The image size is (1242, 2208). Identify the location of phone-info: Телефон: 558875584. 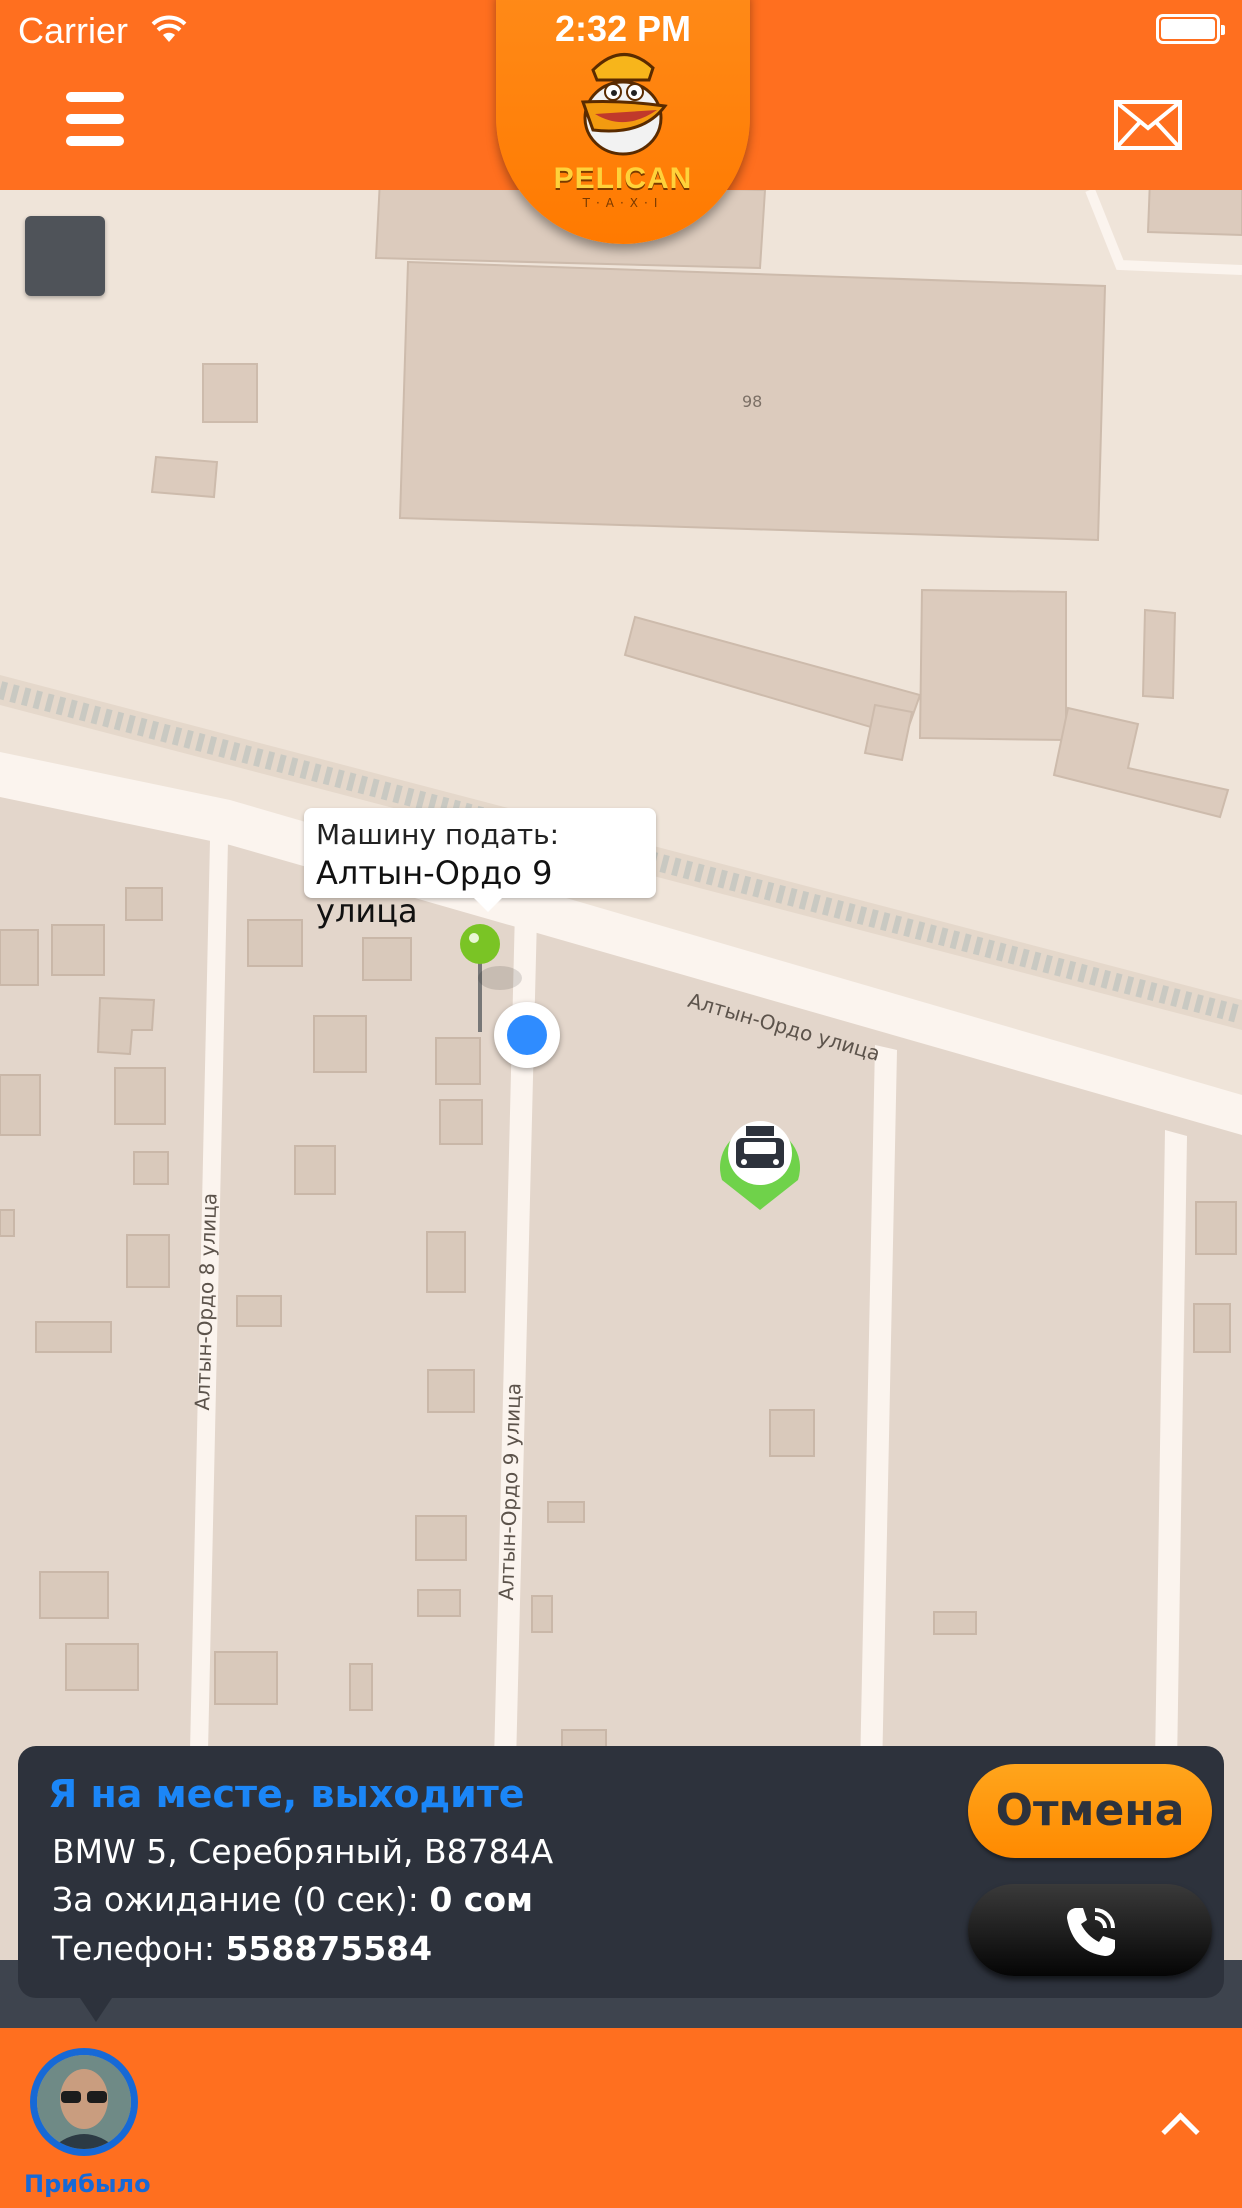
(242, 1948).